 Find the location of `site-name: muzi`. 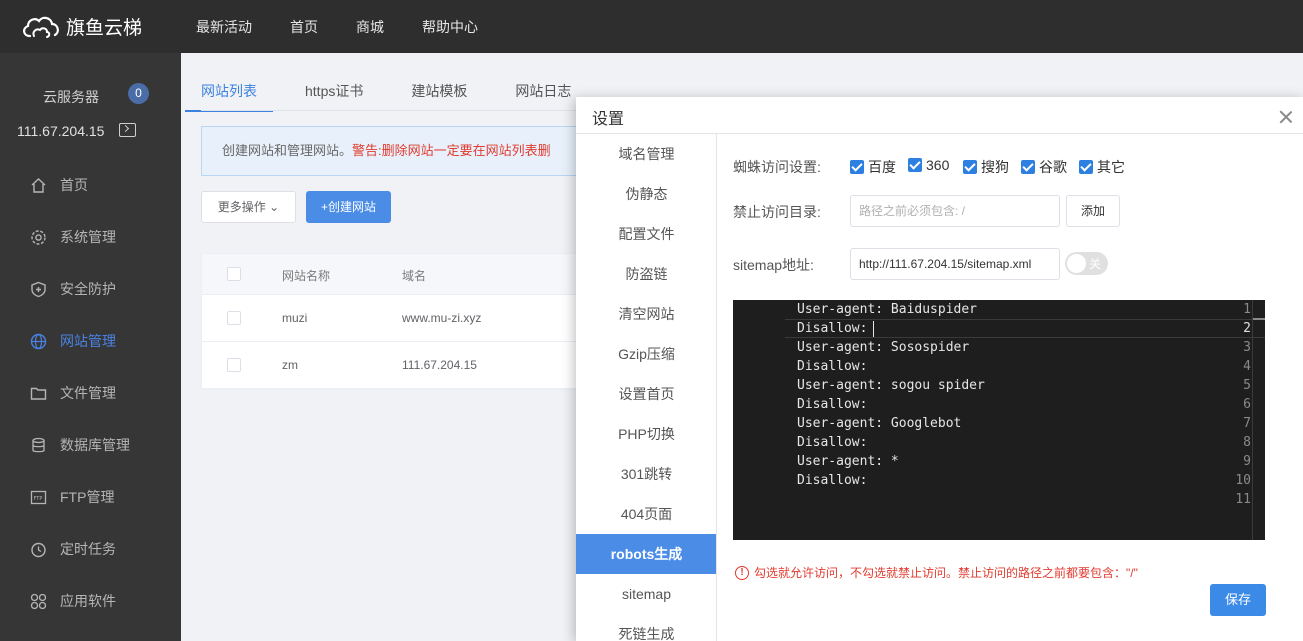

site-name: muzi is located at coordinates (295, 318).